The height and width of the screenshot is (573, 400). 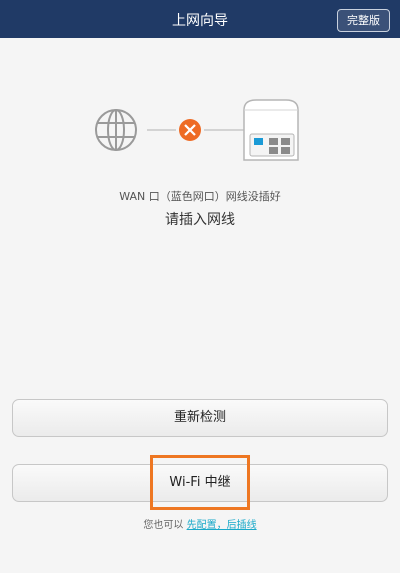 What do you see at coordinates (222, 525) in the screenshot?
I see `configure-first-link: 先配置，后插线` at bounding box center [222, 525].